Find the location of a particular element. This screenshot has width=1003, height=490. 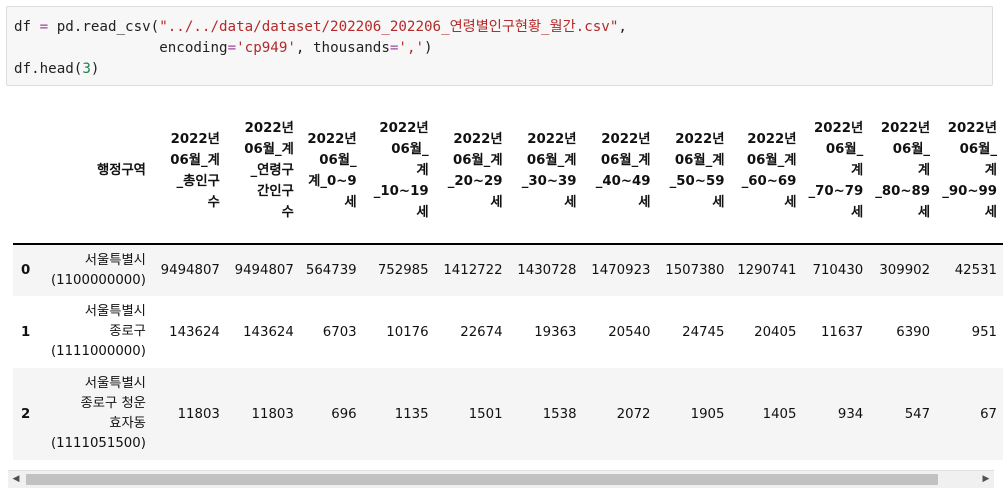

value-cell: 934 is located at coordinates (836, 414).